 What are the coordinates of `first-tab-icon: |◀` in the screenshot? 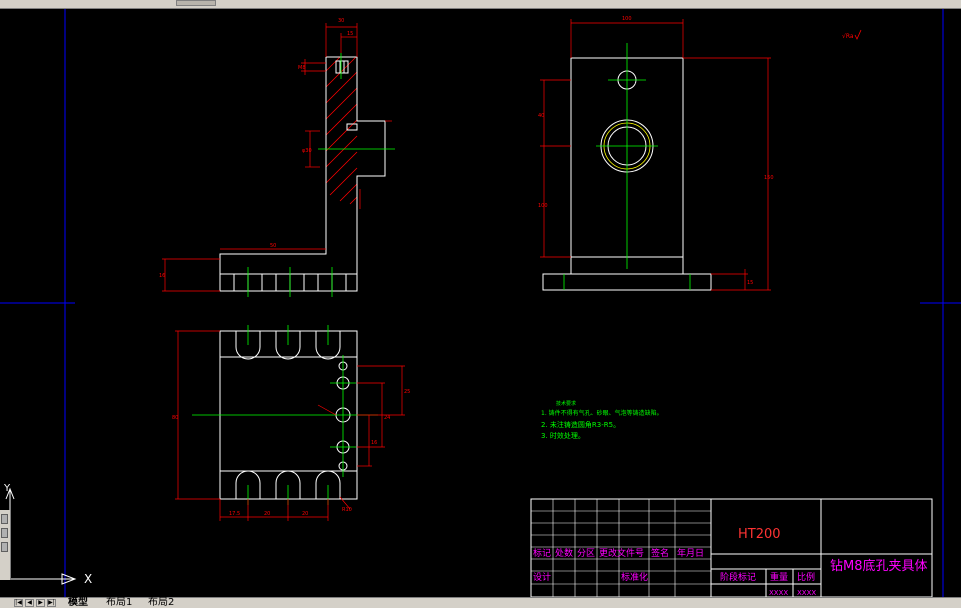 It's located at (18, 603).